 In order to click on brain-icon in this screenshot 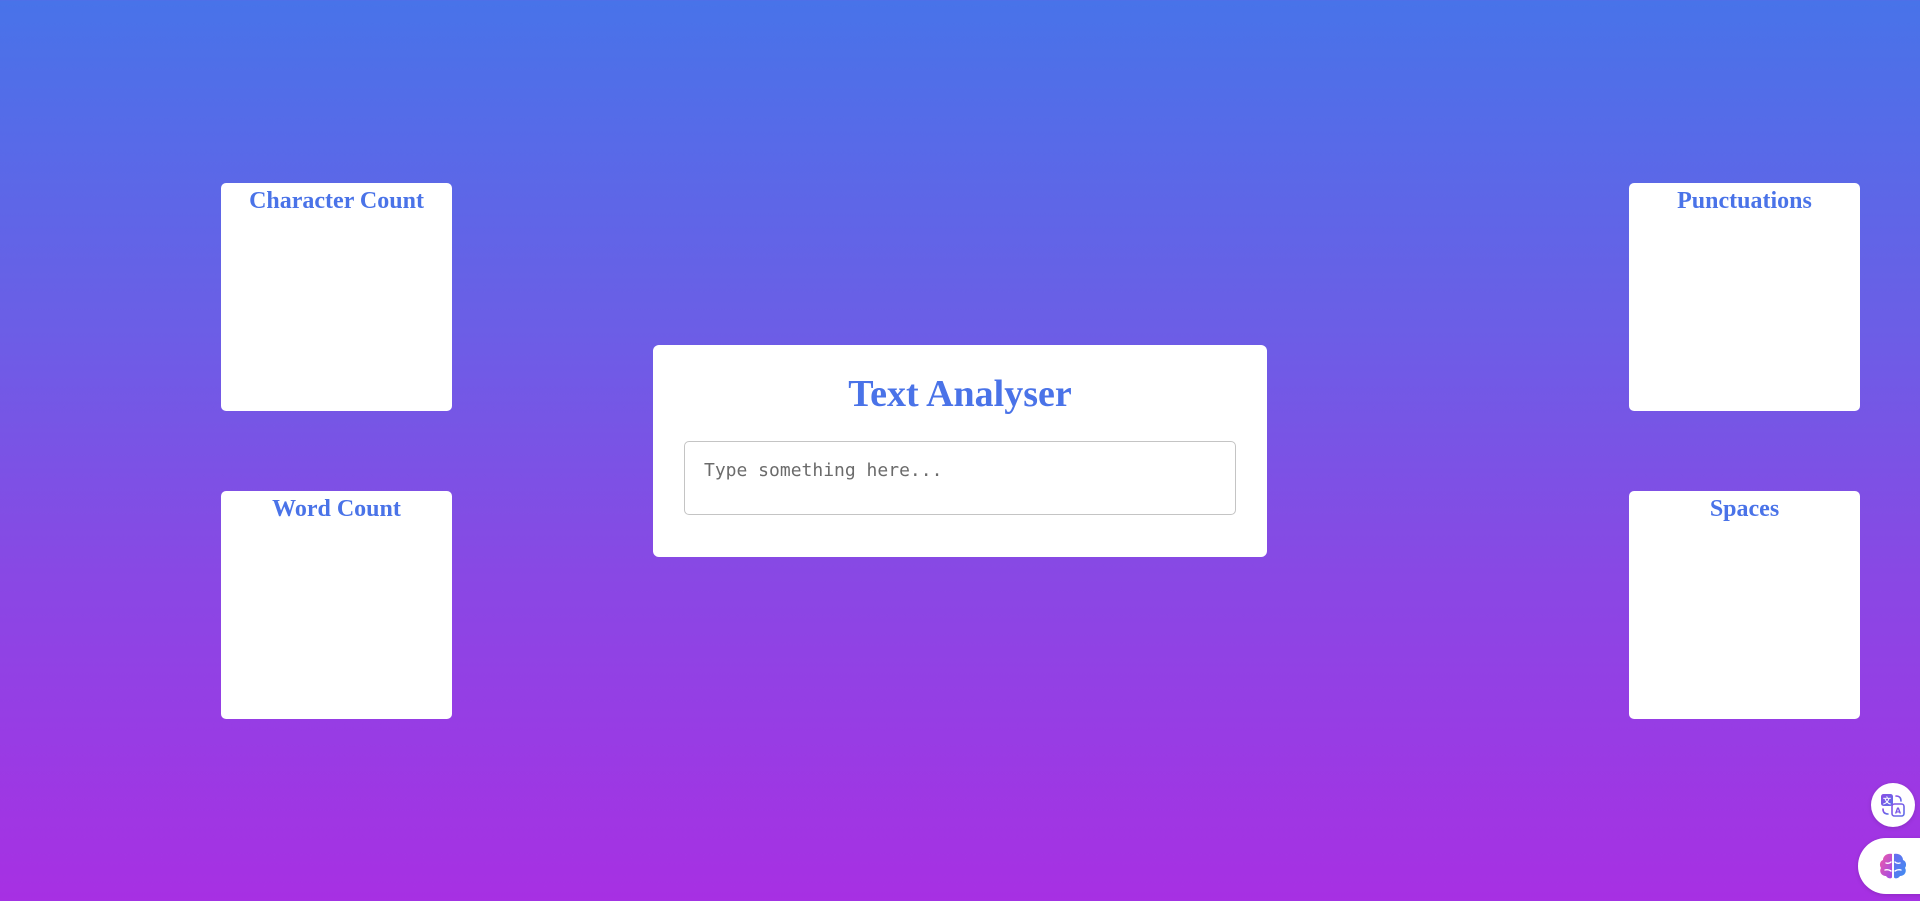, I will do `click(1893, 866)`.